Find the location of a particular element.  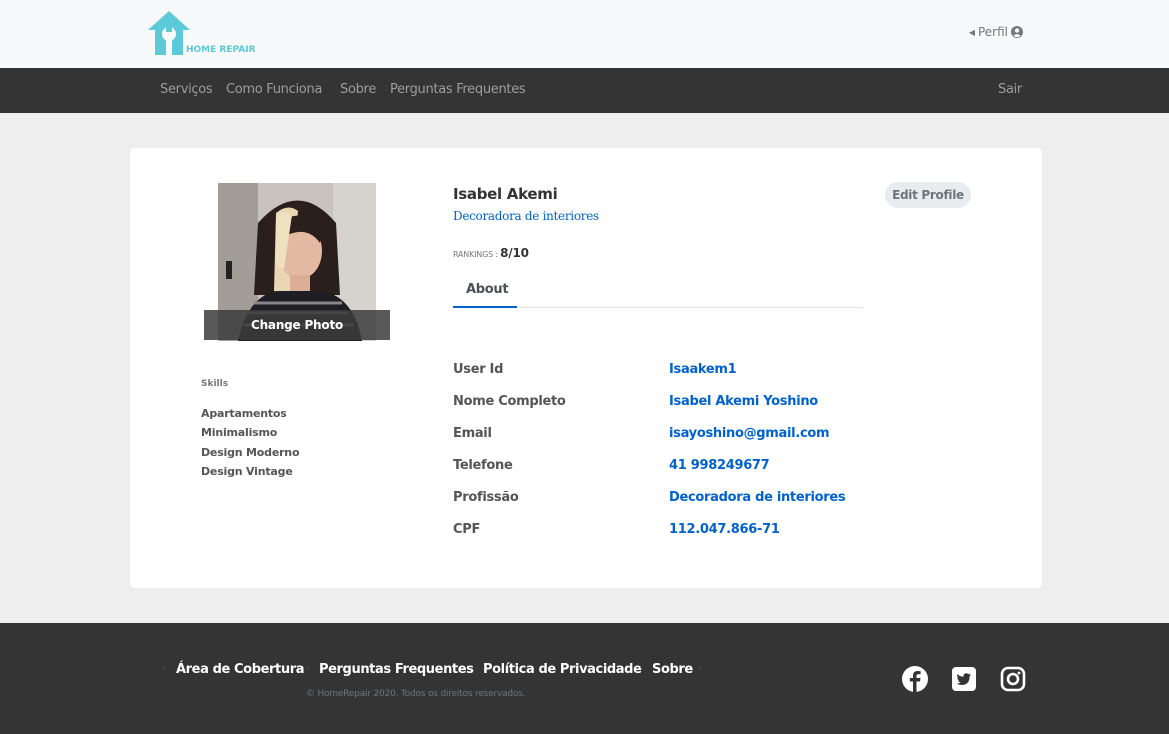

footer-link-perguntas: Perguntas Frequentes is located at coordinates (396, 669).